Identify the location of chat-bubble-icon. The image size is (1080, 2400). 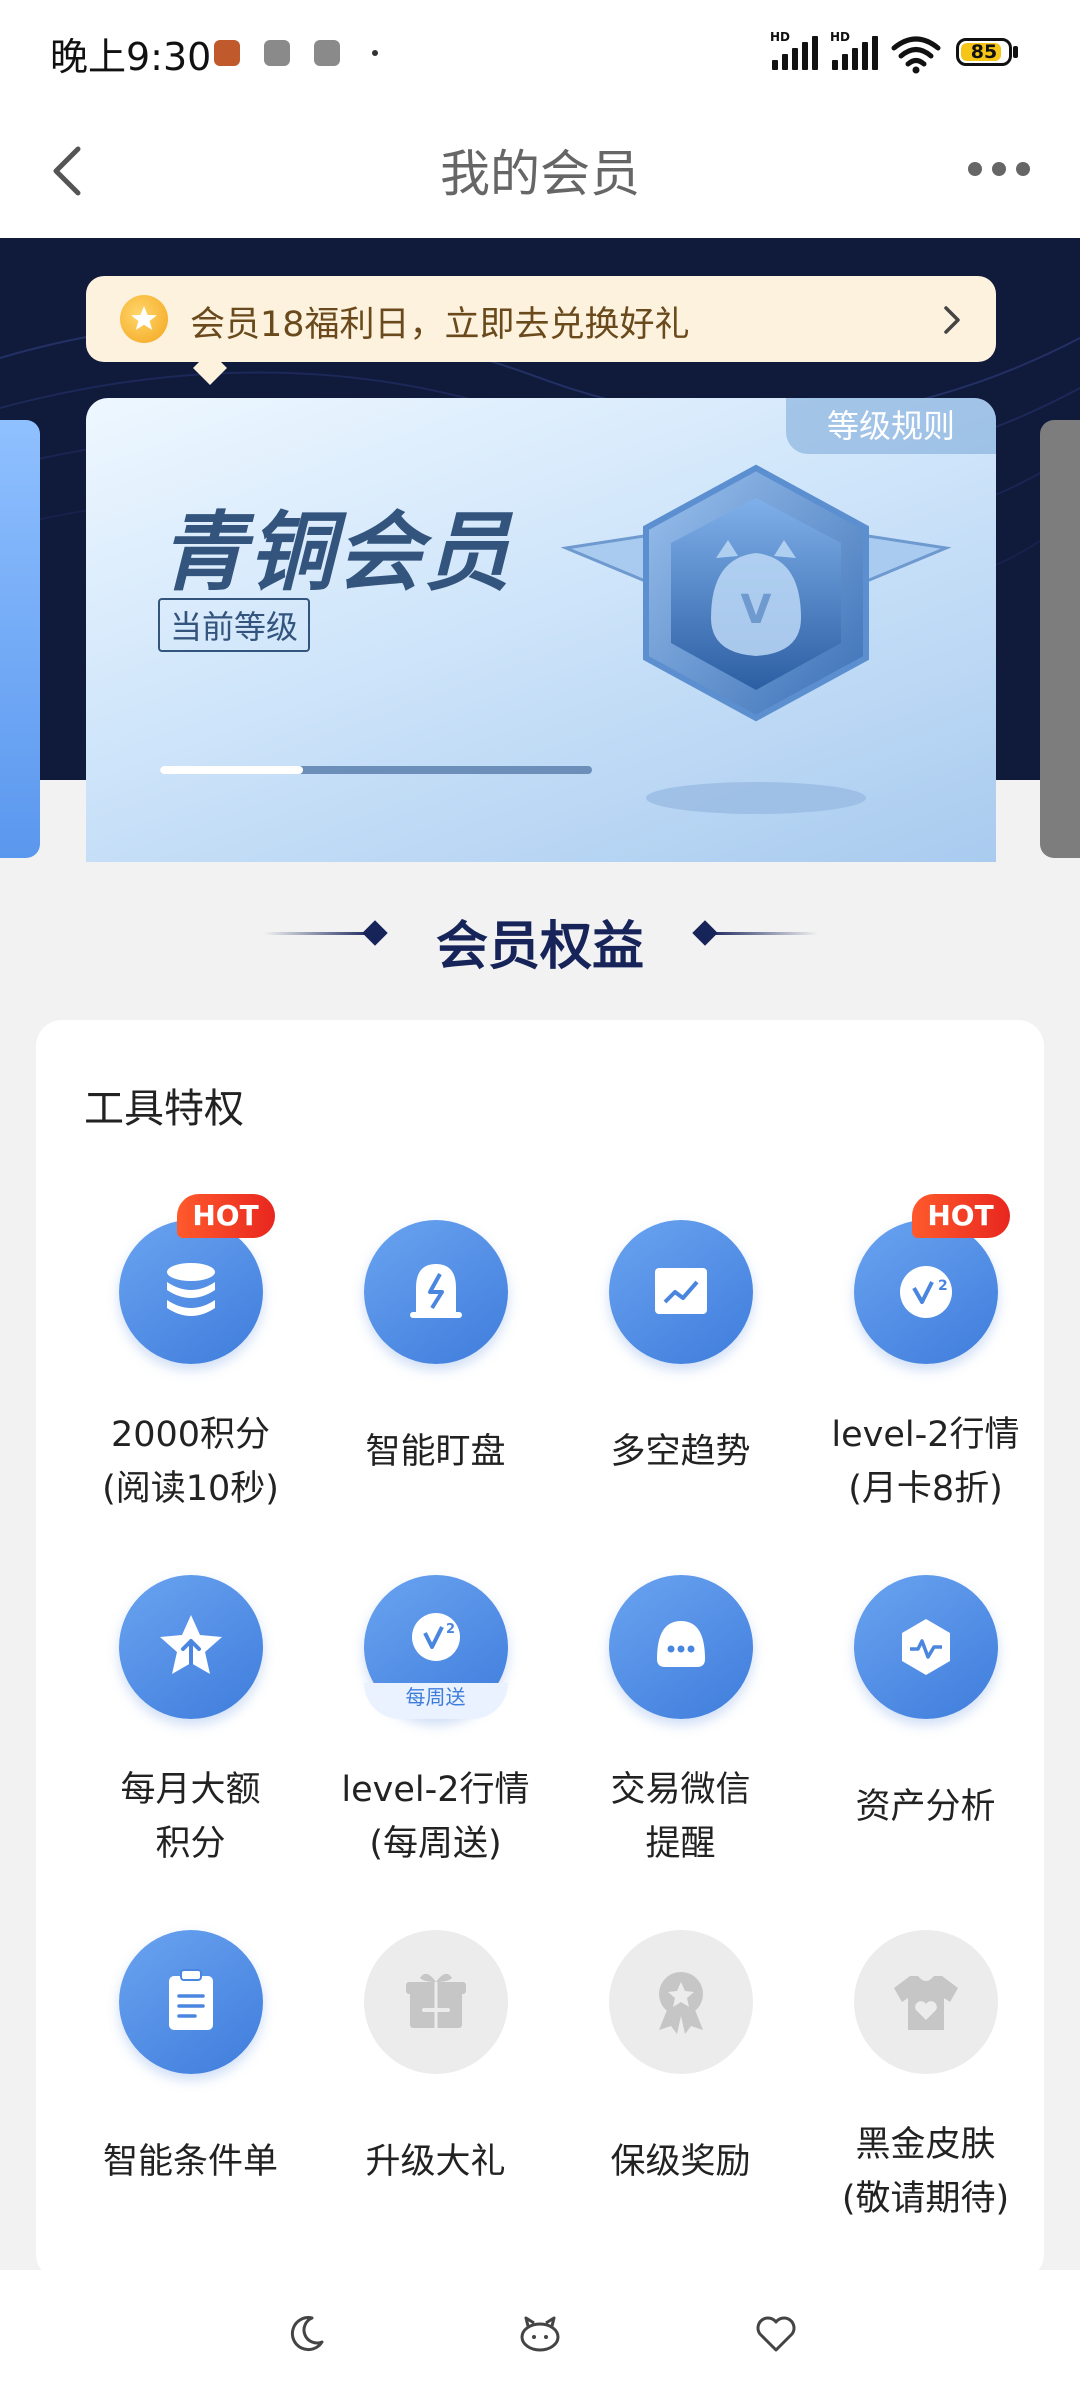
(680, 1647).